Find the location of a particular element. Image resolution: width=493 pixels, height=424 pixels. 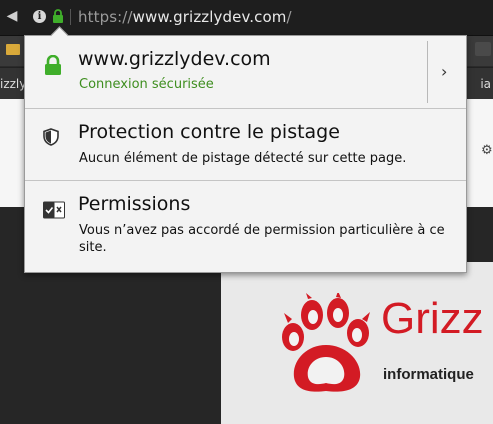

connection-status: Connexion sécurisée is located at coordinates (146, 84).